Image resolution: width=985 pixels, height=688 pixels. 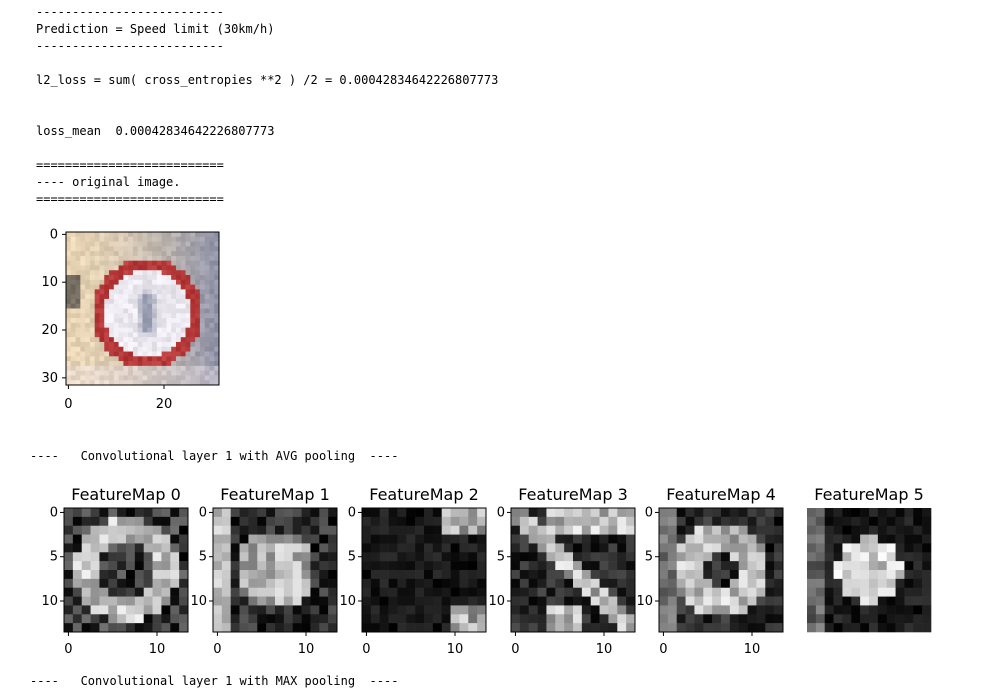 I want to click on x-tick-label: 0, so click(x=366, y=649).